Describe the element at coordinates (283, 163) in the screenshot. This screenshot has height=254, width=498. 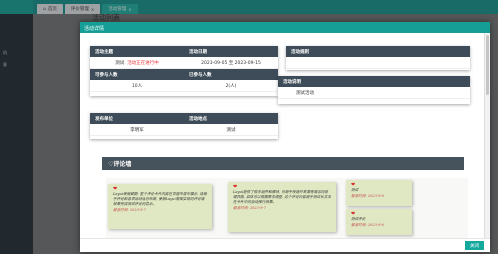
I see `comment-wall-title: ♡评论墙` at that location.